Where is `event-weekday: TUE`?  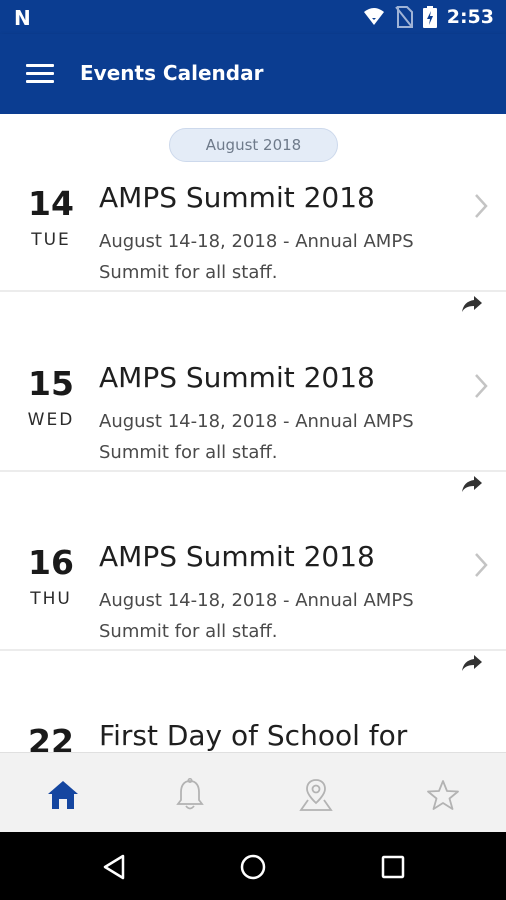
event-weekday: TUE is located at coordinates (51, 240).